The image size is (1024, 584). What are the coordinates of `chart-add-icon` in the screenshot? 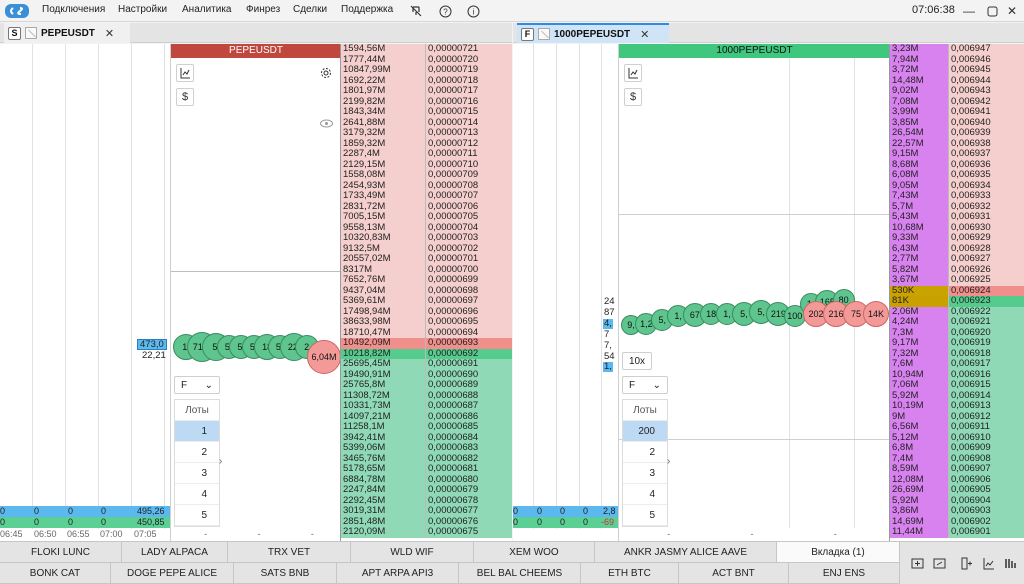 It's located at (988, 563).